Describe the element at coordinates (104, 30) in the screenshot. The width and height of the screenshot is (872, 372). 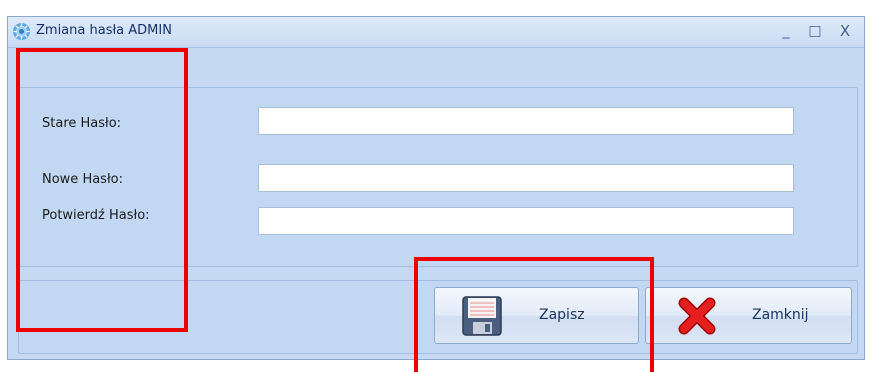
I see `window-title: Zmiana hasła ADMIN` at that location.